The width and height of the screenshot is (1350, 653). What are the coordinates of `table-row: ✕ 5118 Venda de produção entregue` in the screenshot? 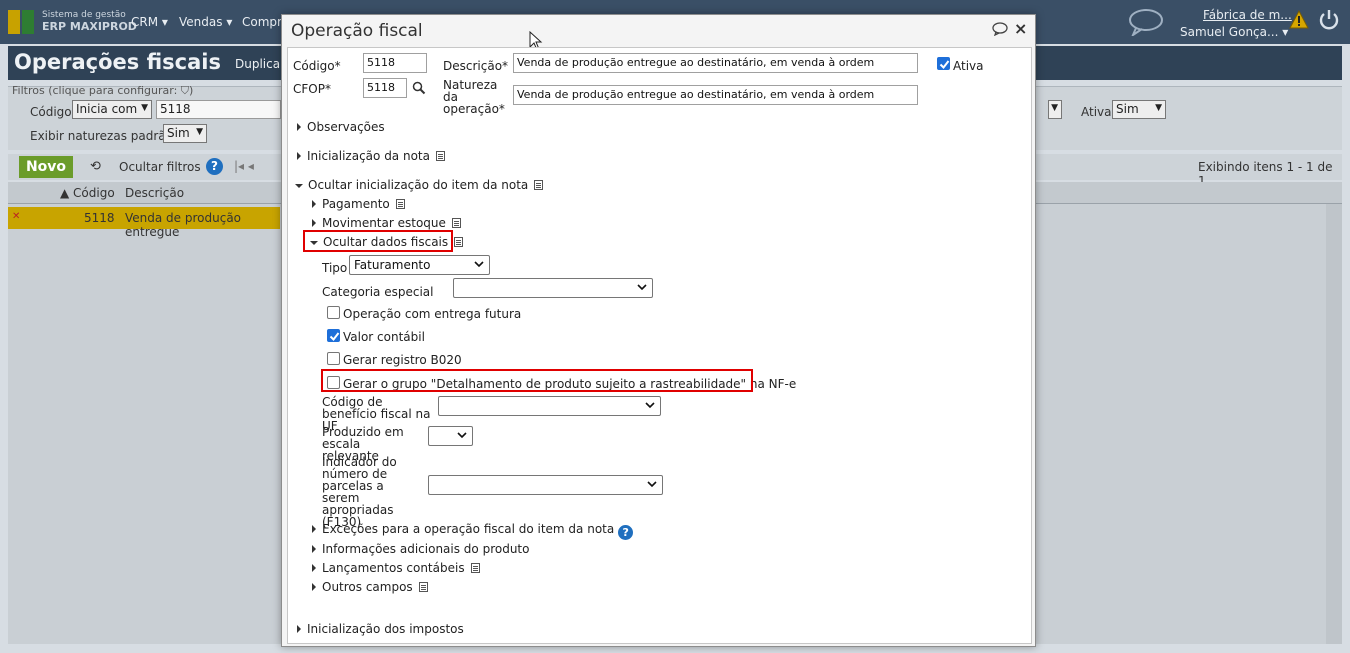 It's located at (144, 223).